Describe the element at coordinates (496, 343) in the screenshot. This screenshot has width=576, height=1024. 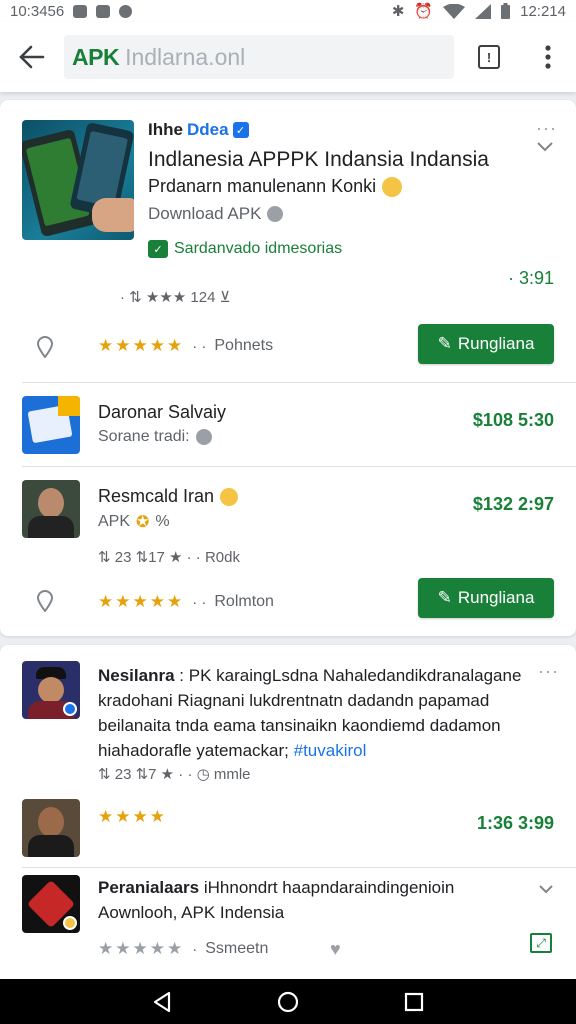
I see `featured-button-label: Rungliana` at that location.